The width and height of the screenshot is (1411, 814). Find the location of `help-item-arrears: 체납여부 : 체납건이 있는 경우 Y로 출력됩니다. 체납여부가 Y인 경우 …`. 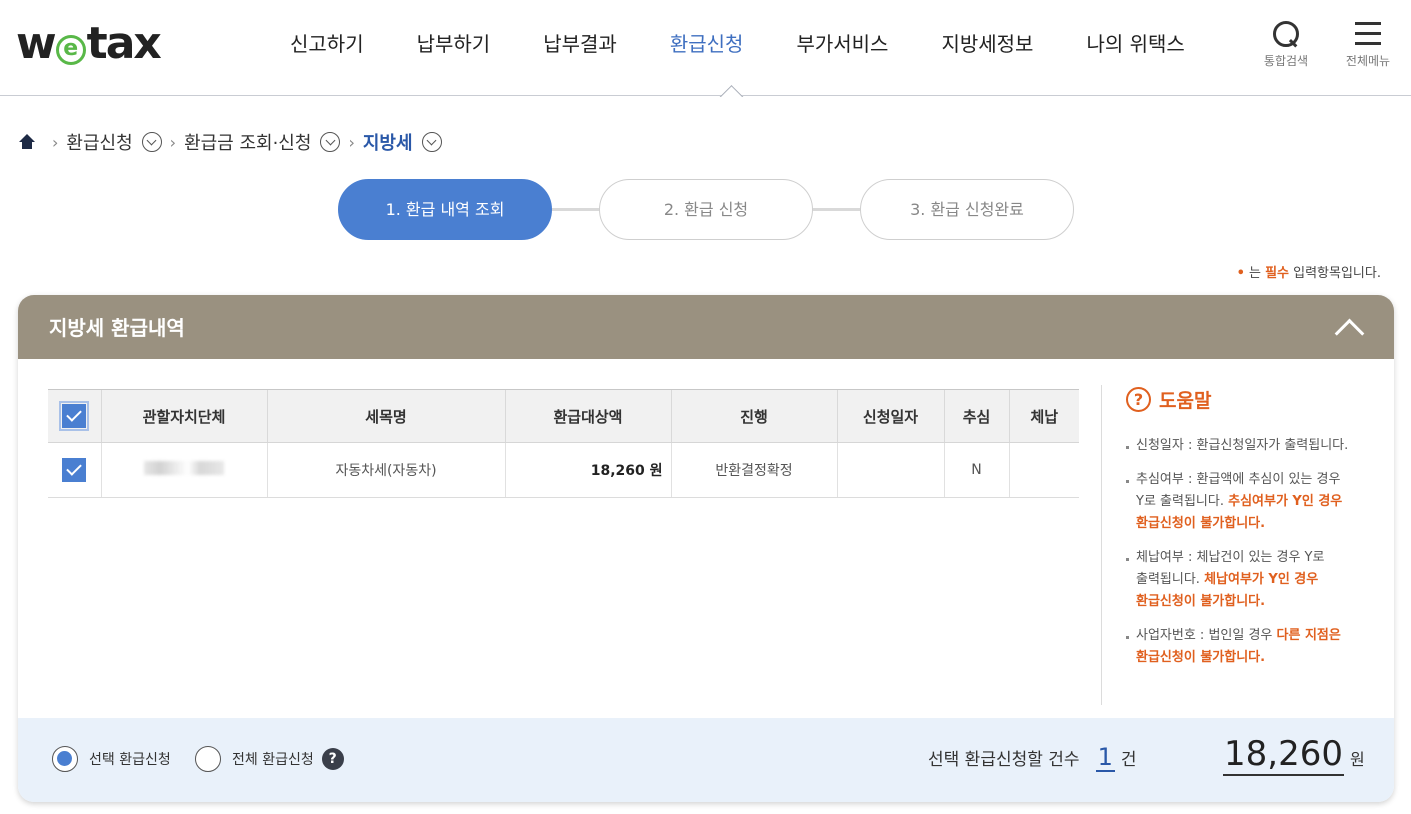

help-item-arrears: 체납여부 : 체납건이 있는 경우 Y로 출력됩니다. 체납여부가 Y인 경우 … is located at coordinates (1244, 580).